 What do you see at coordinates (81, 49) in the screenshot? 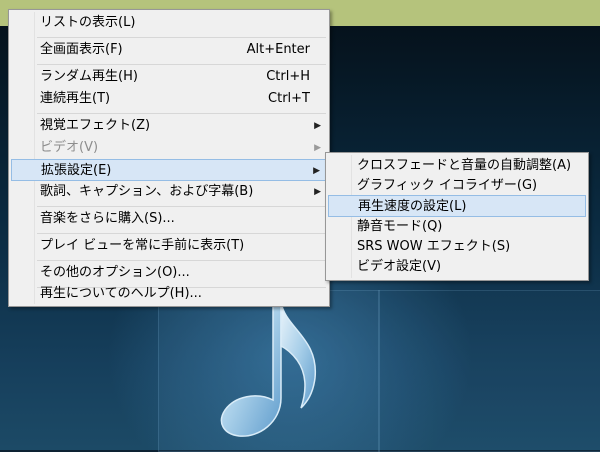
I see `menu-item-label: 全画面表示(F)` at bounding box center [81, 49].